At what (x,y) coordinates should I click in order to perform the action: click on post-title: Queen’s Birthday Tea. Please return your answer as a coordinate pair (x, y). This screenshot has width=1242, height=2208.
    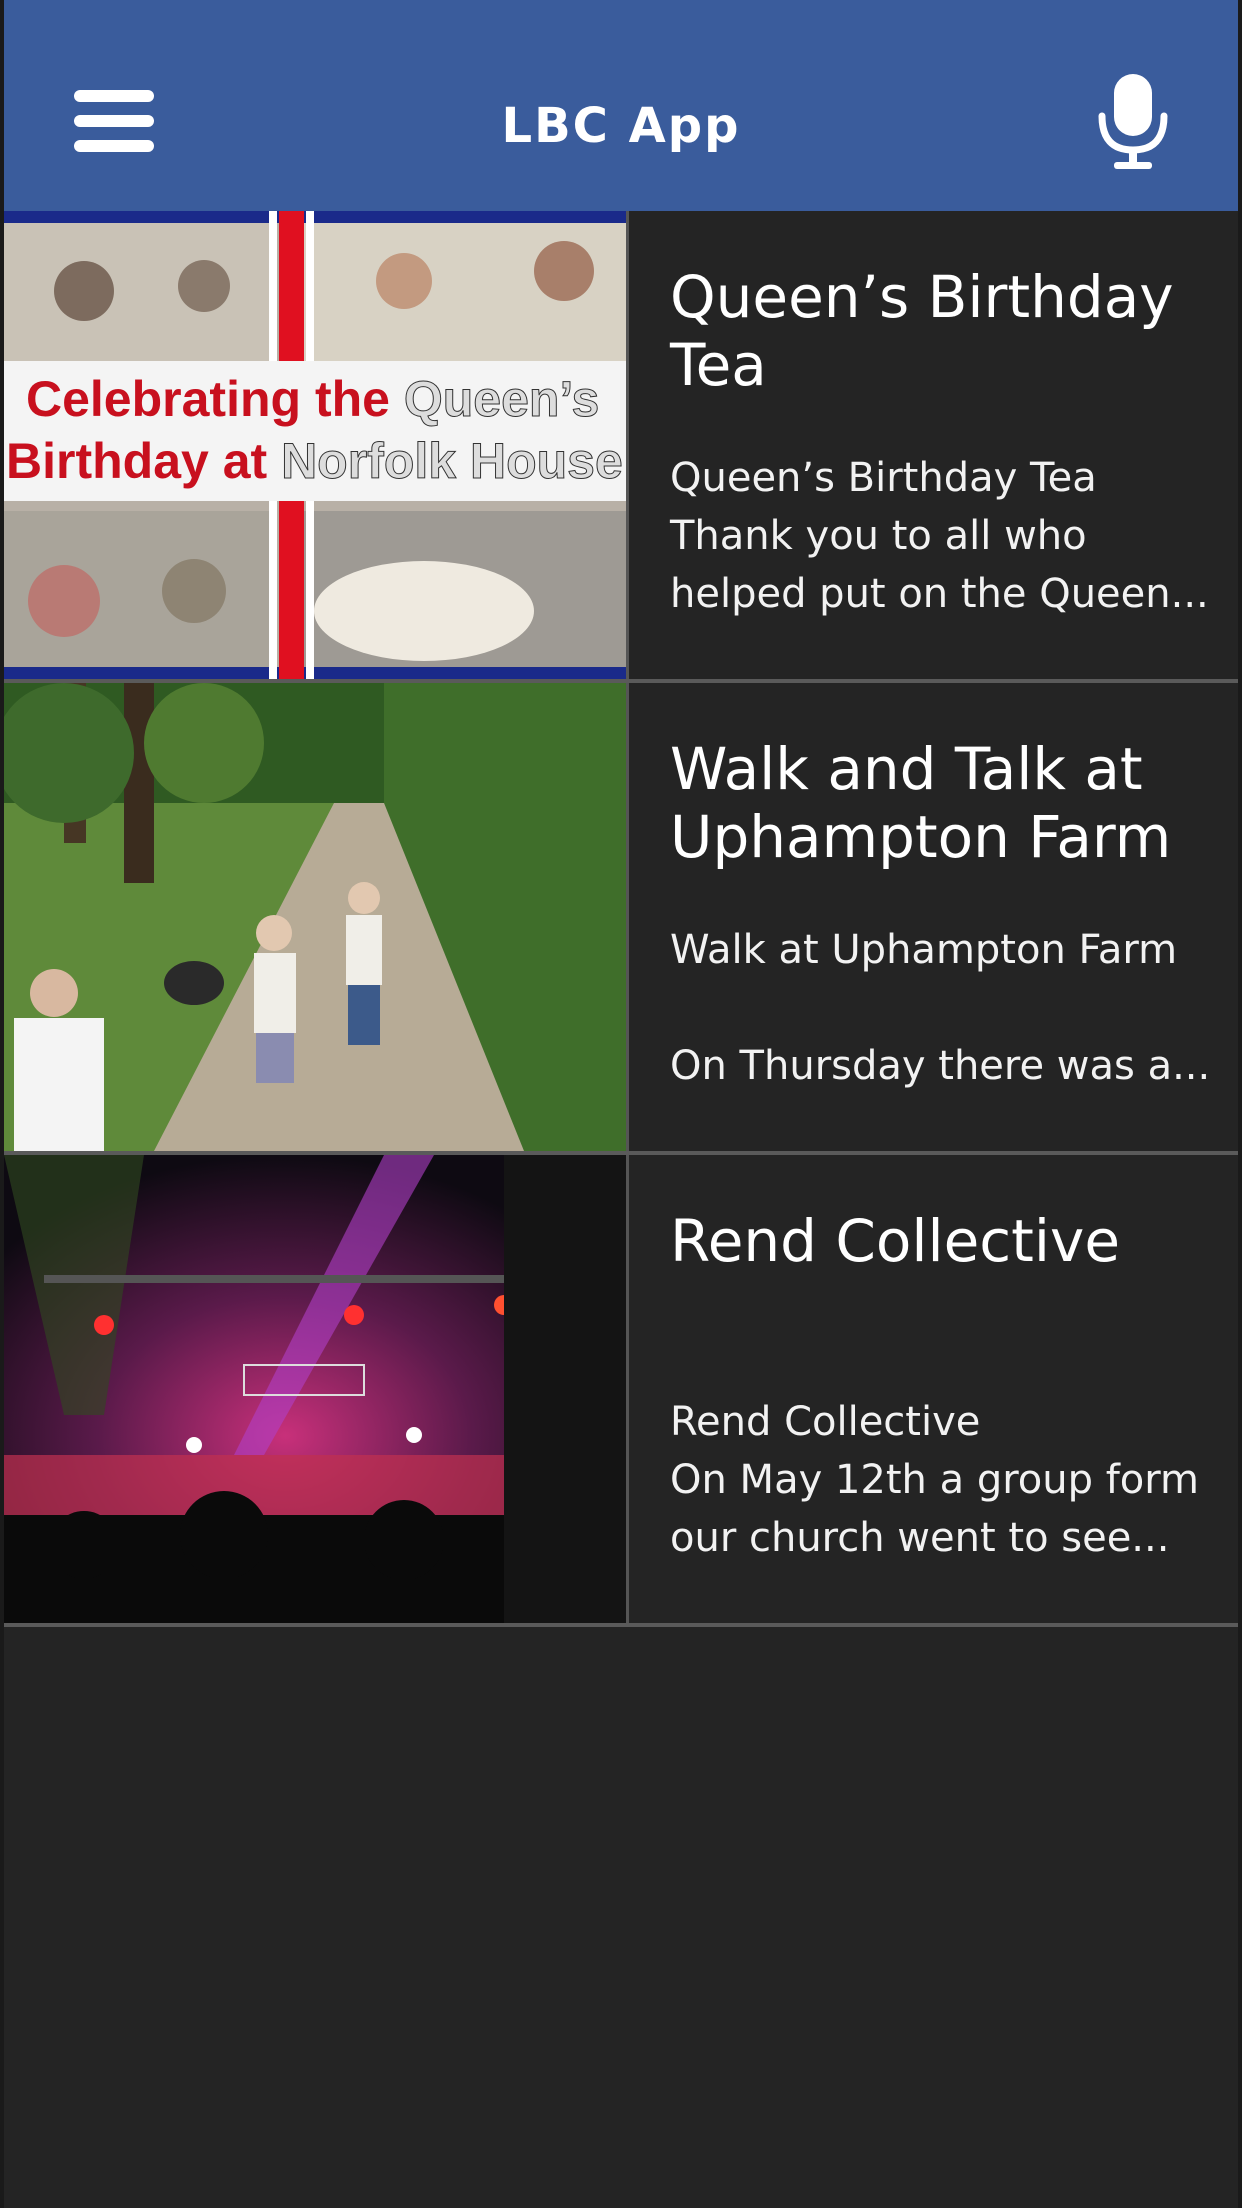
    Looking at the image, I should click on (922, 331).